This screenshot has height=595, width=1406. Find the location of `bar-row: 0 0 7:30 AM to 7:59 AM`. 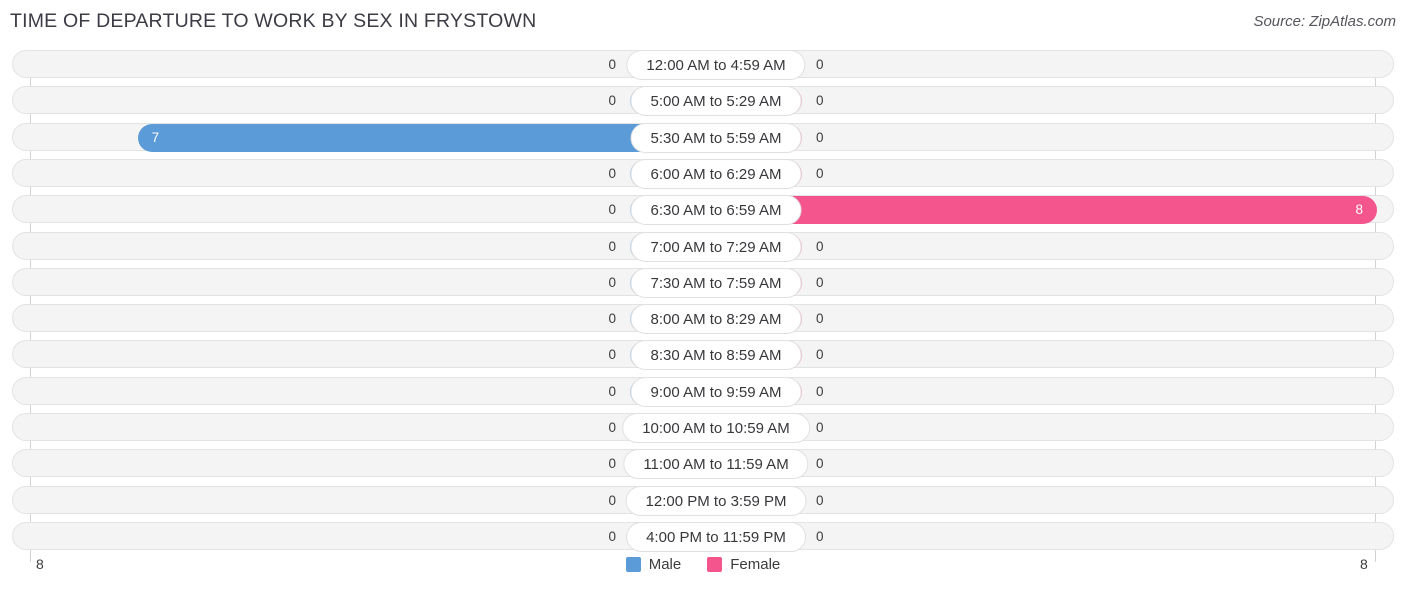

bar-row: 0 0 7:30 AM to 7:59 AM is located at coordinates (703, 282).